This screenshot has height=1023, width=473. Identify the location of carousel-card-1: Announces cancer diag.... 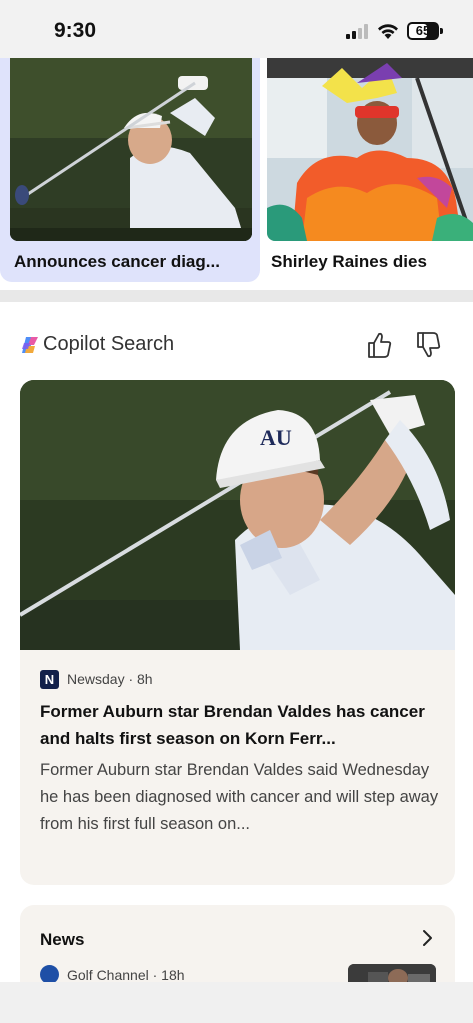
(130, 170).